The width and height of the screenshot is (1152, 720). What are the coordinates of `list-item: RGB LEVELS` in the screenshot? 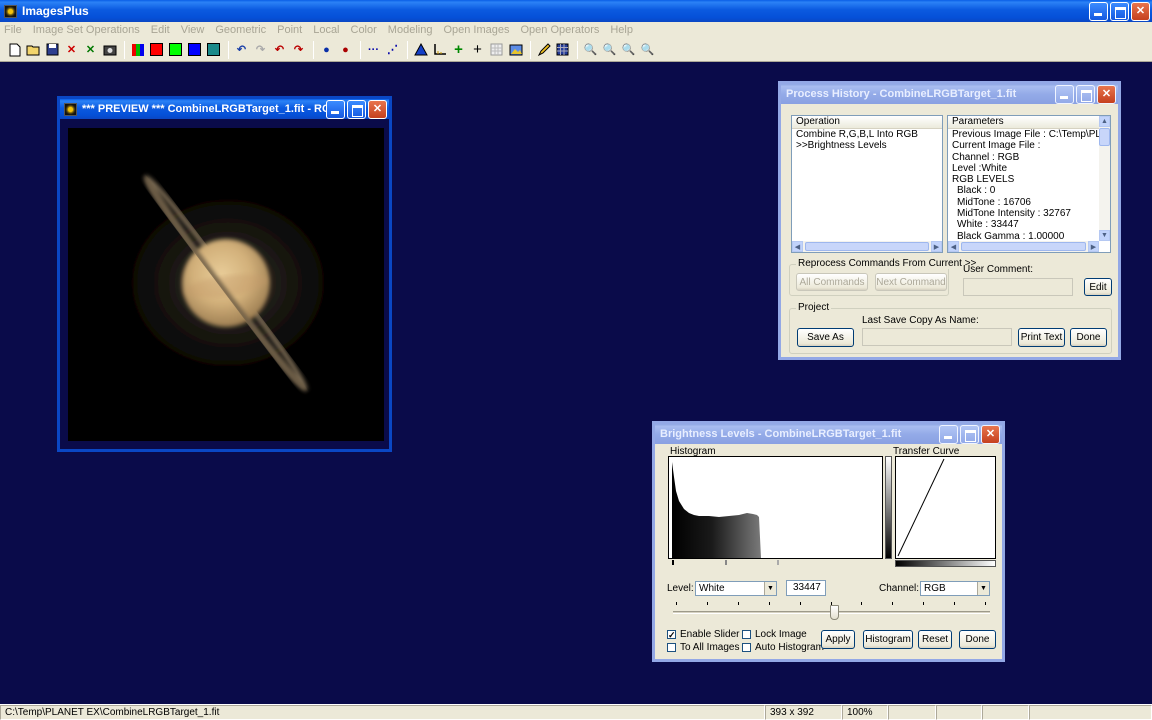 It's located at (1023, 179).